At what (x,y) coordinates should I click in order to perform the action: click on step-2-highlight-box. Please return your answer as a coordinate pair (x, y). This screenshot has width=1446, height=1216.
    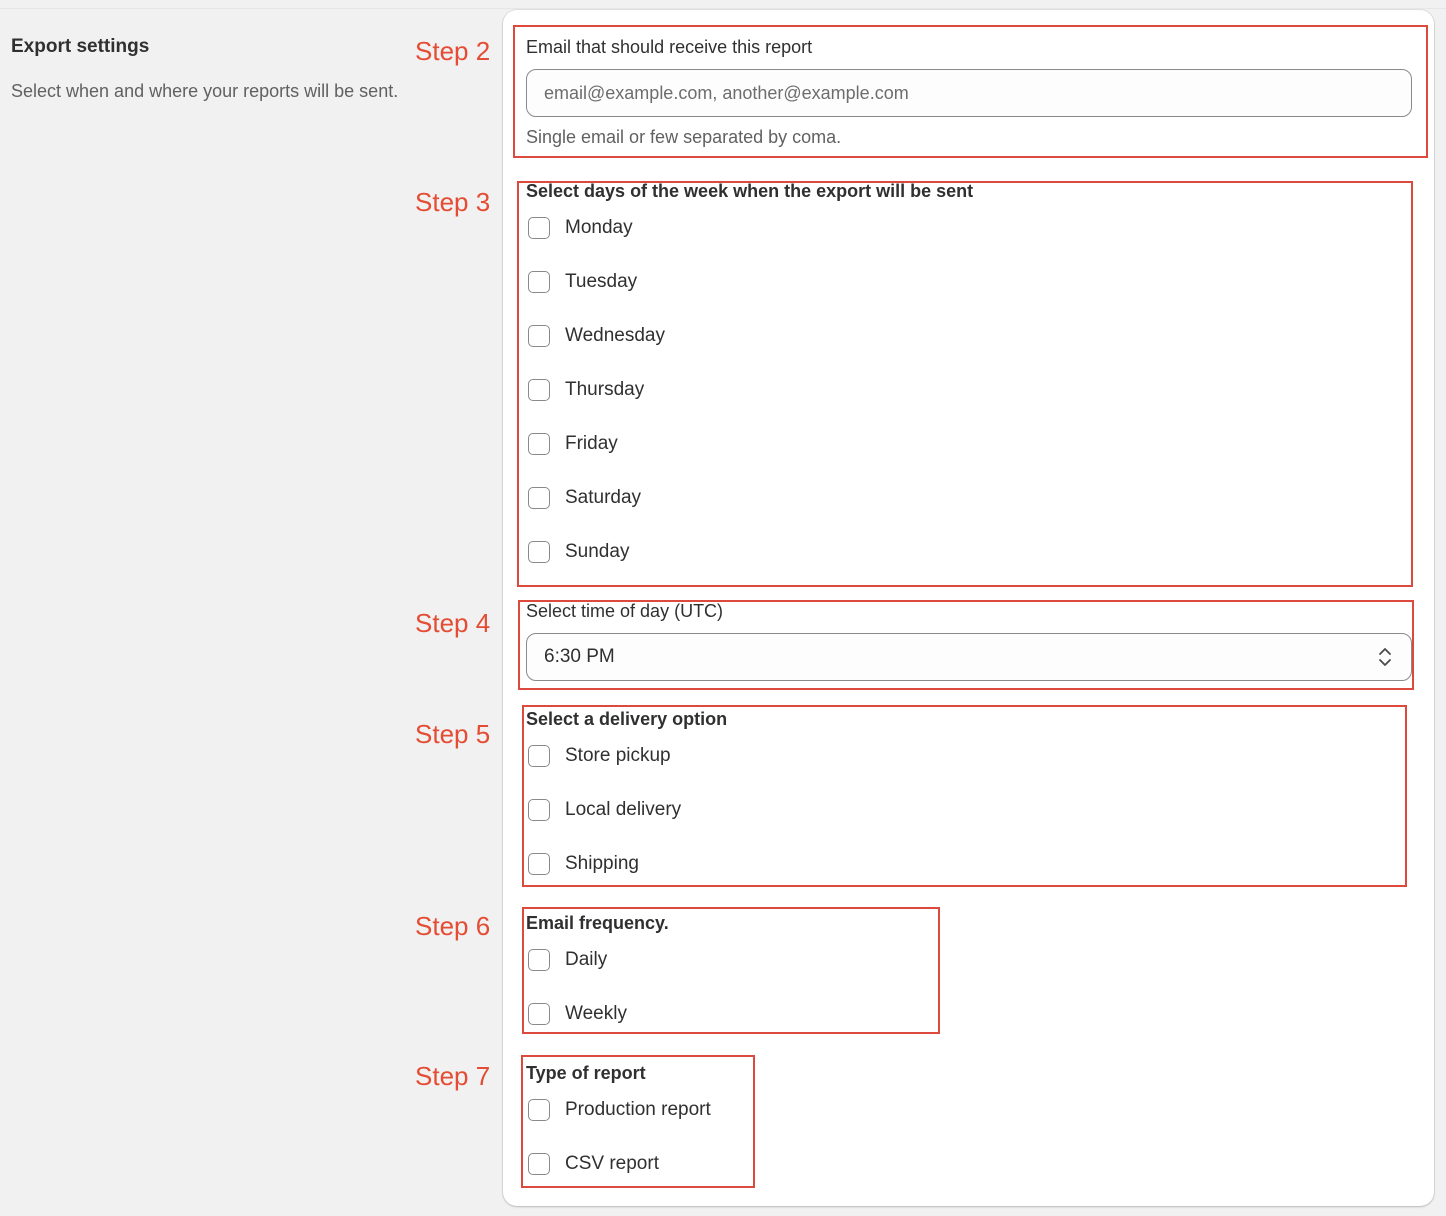
    Looking at the image, I should click on (970, 91).